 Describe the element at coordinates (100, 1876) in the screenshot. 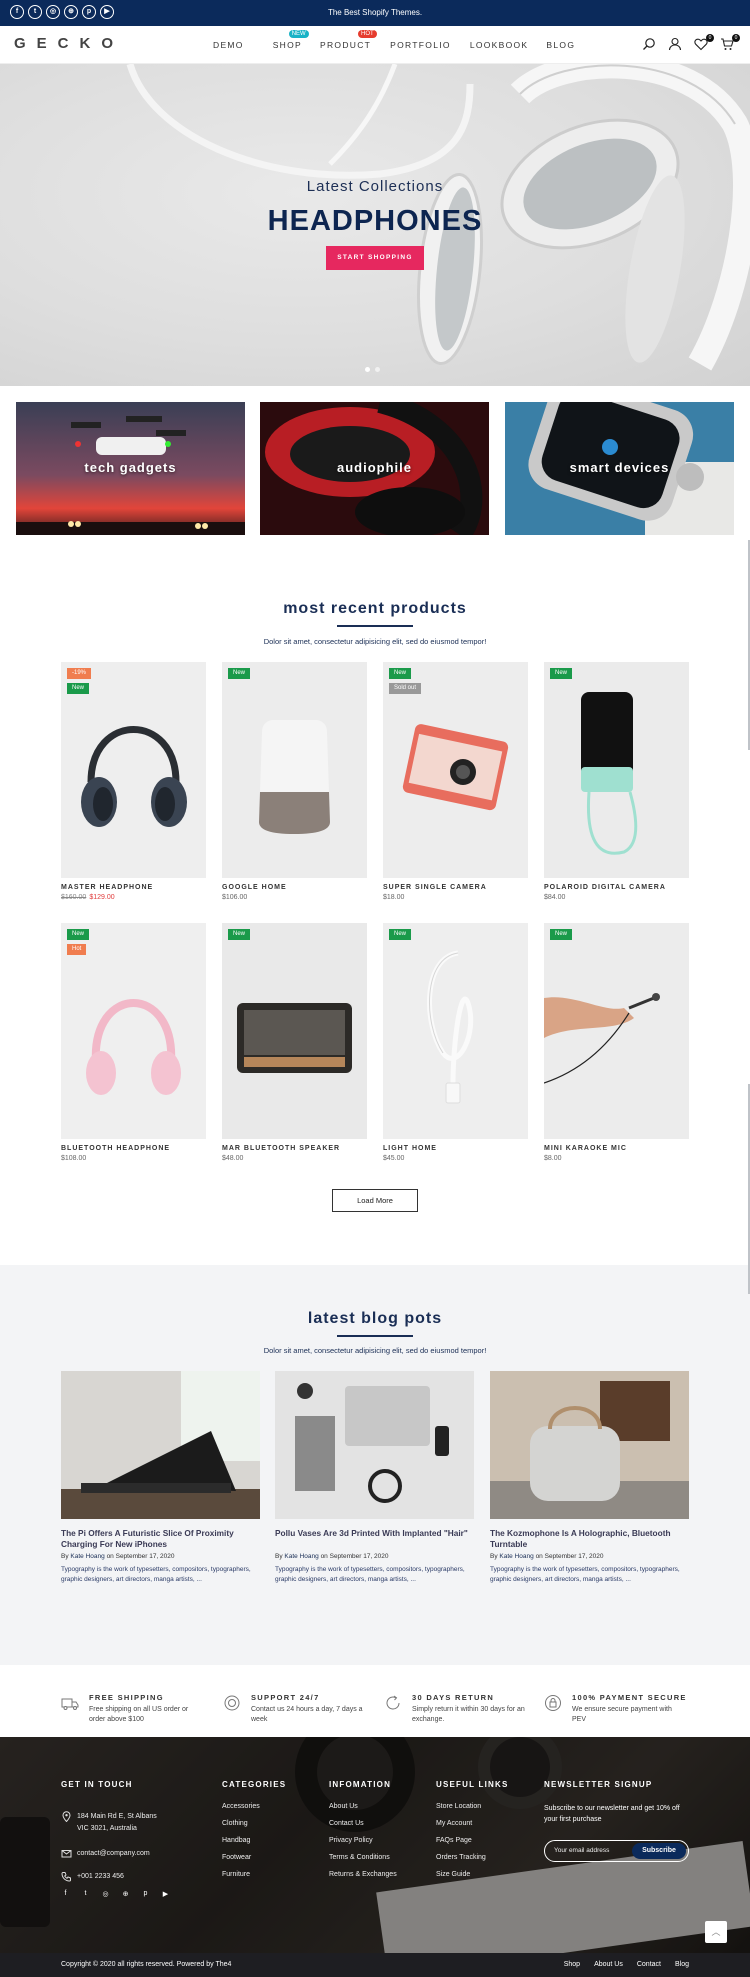

I see `contact-phone: +001 2233 456` at that location.